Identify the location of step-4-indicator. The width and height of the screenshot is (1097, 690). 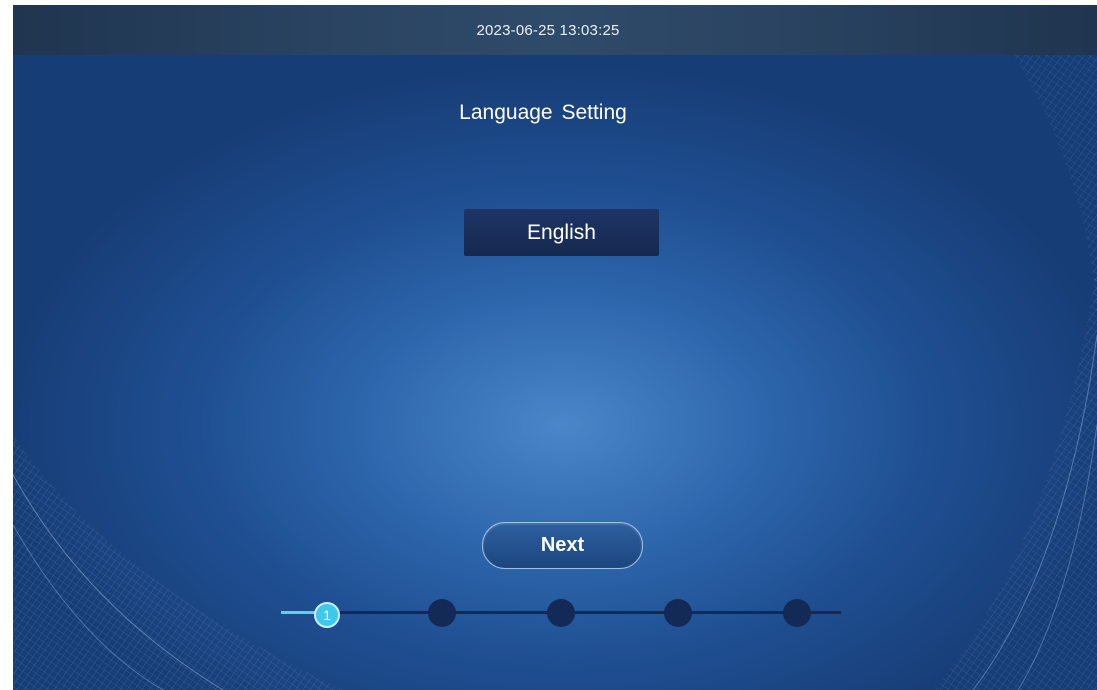
(678, 613).